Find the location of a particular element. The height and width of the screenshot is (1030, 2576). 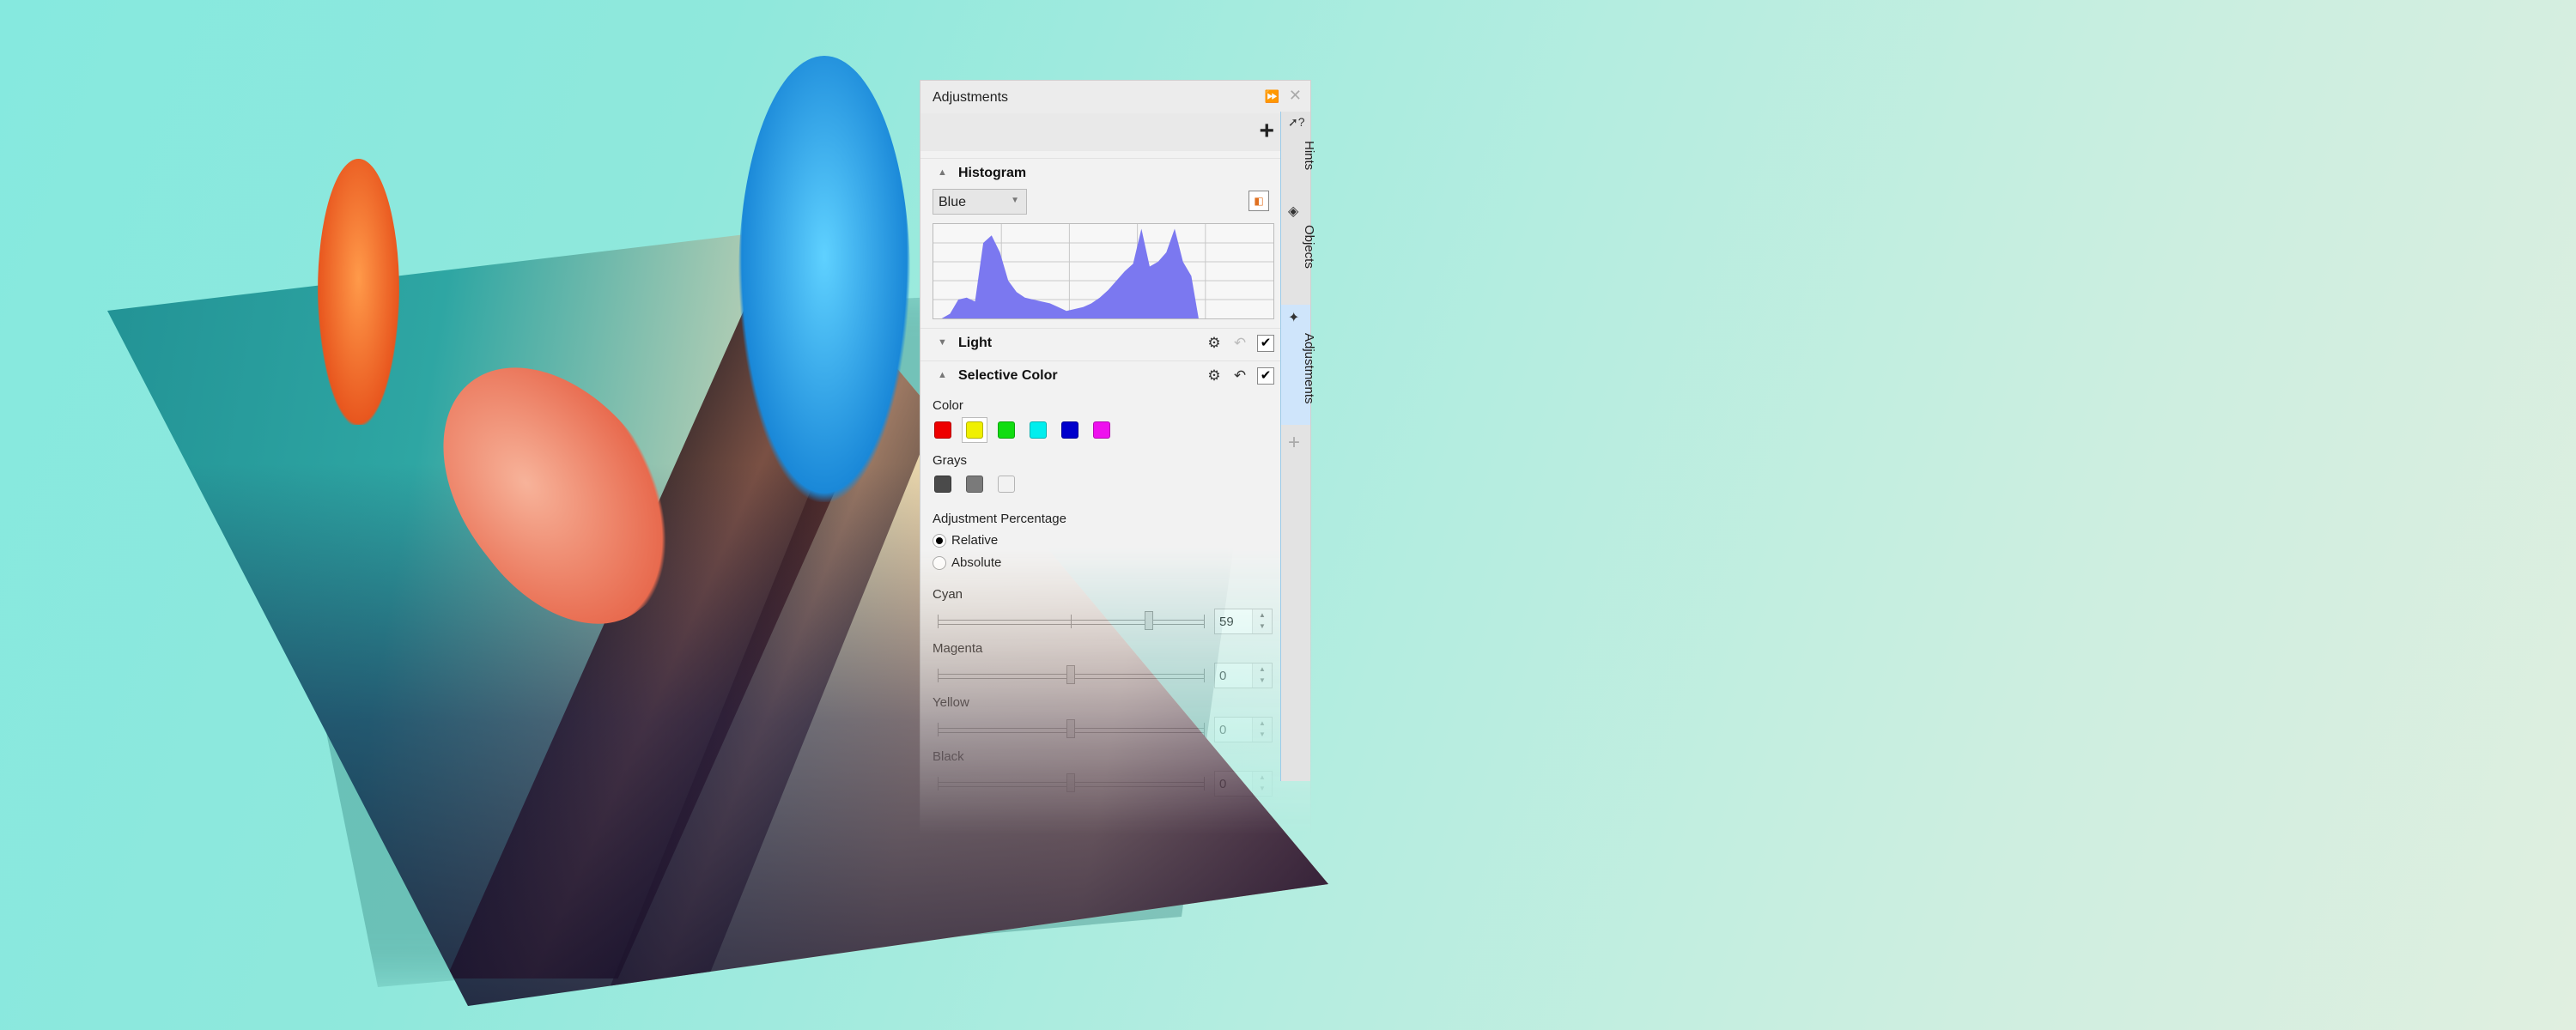

slider-yellow is located at coordinates (1071, 728).